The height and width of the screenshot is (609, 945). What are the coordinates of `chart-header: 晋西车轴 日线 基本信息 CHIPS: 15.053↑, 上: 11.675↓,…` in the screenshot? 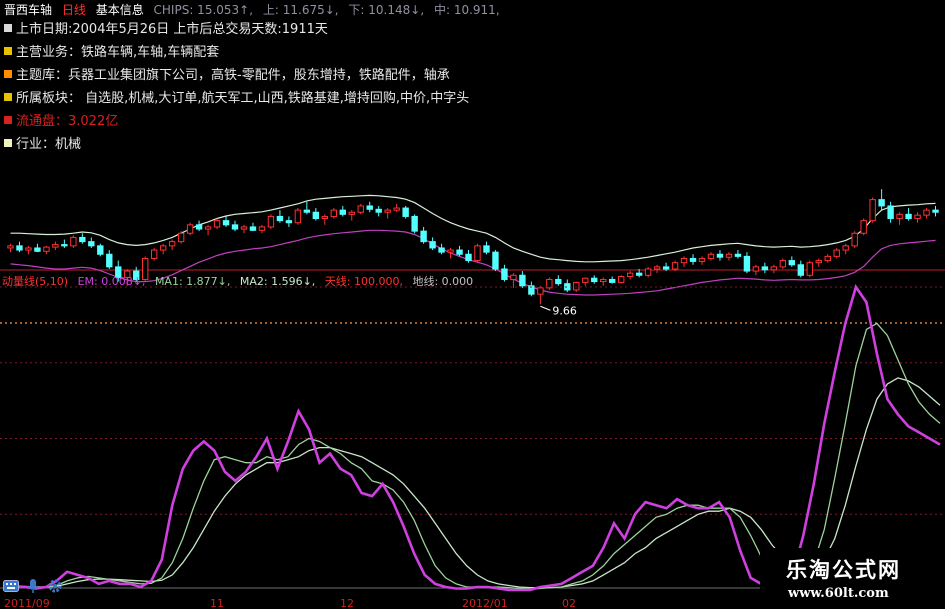 It's located at (255, 9).